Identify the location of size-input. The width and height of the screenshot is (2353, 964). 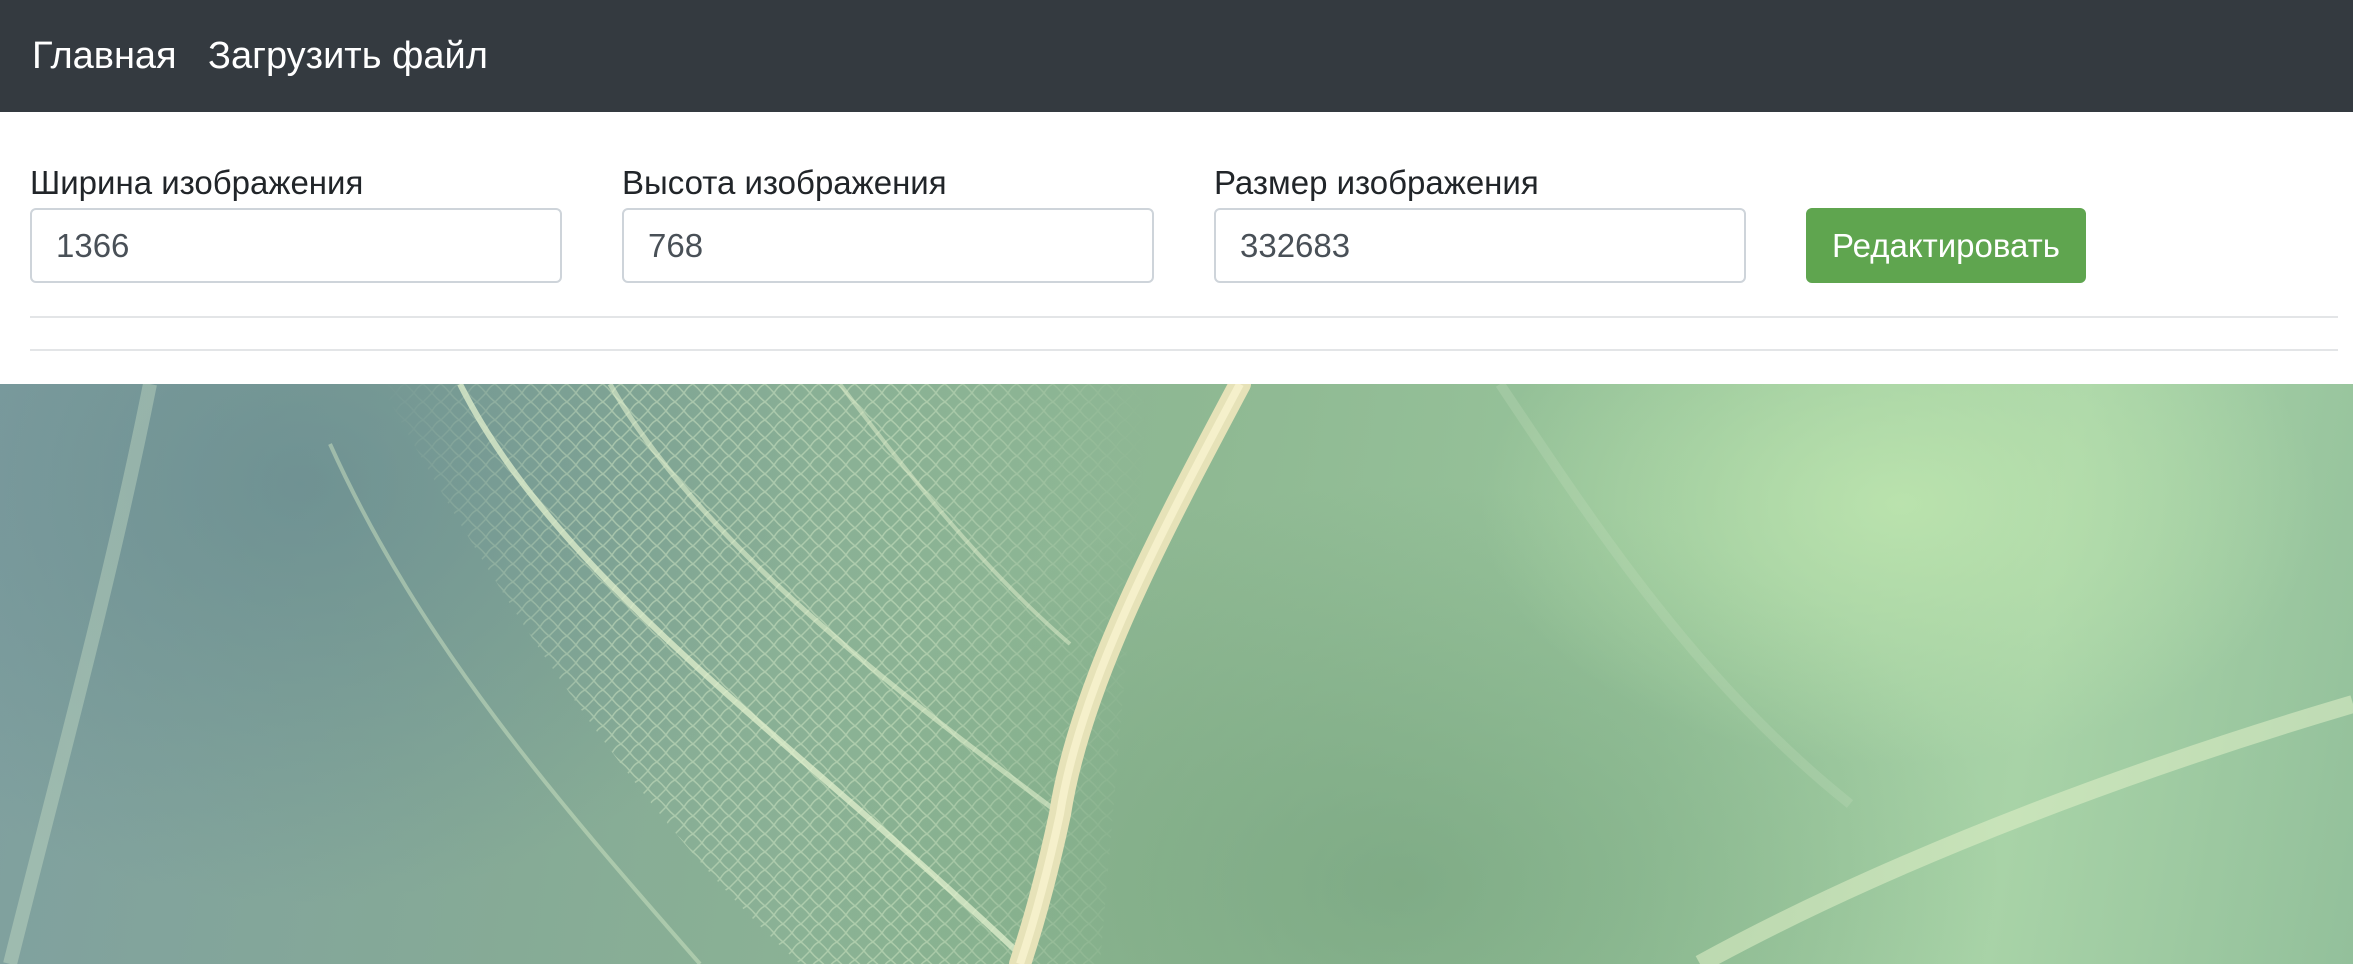
(1480, 245).